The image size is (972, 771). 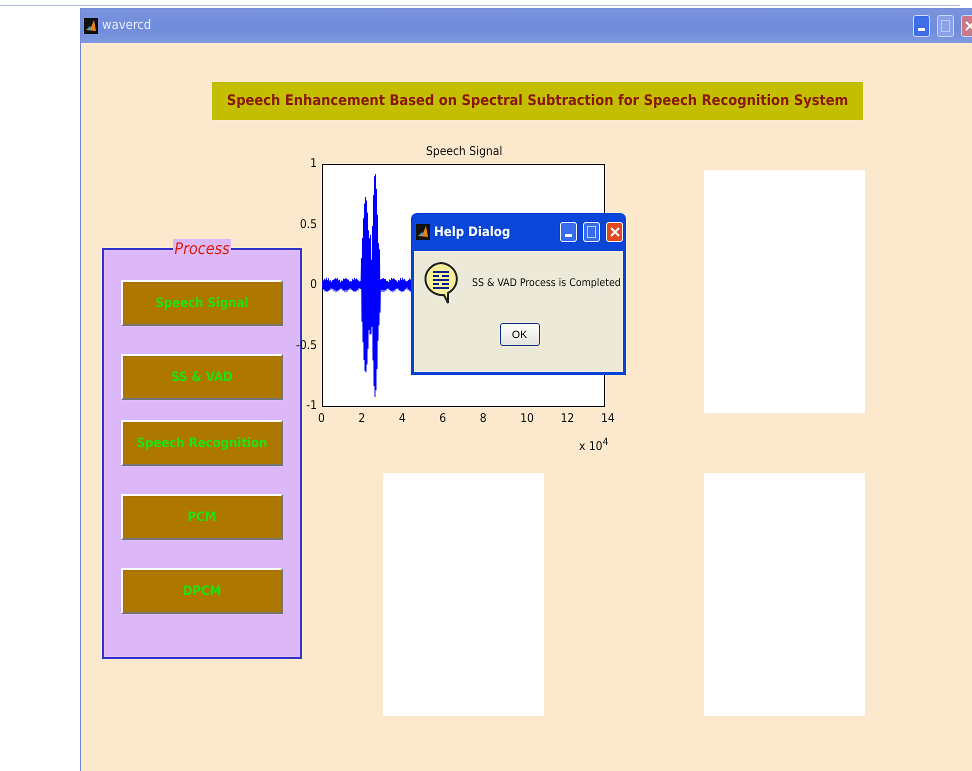 What do you see at coordinates (546, 283) in the screenshot?
I see `dialog-message: SS & VAD Process is Completed` at bounding box center [546, 283].